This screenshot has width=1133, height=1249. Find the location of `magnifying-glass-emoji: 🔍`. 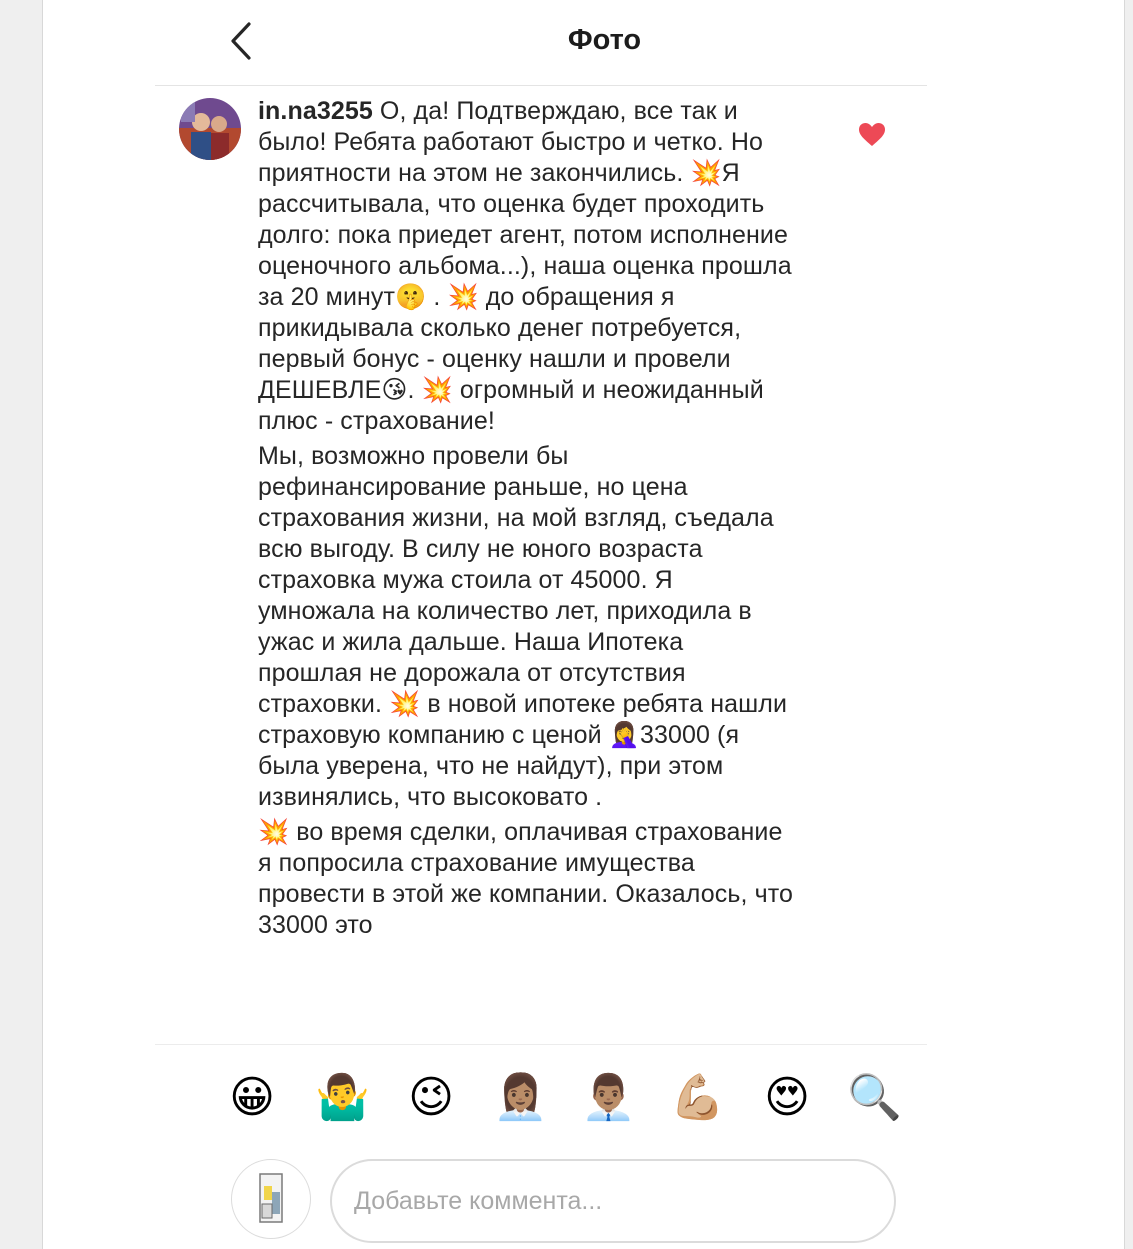

magnifying-glass-emoji: 🔍 is located at coordinates (874, 1098).